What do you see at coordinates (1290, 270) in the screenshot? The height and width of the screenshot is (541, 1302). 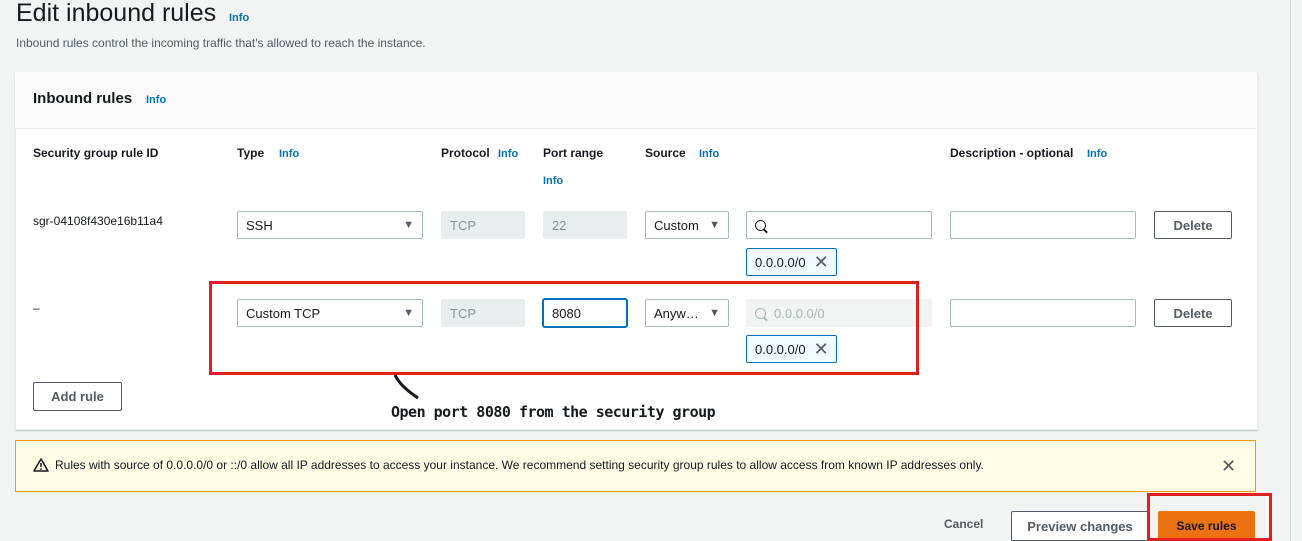 I see `scrollbar-track` at bounding box center [1290, 270].